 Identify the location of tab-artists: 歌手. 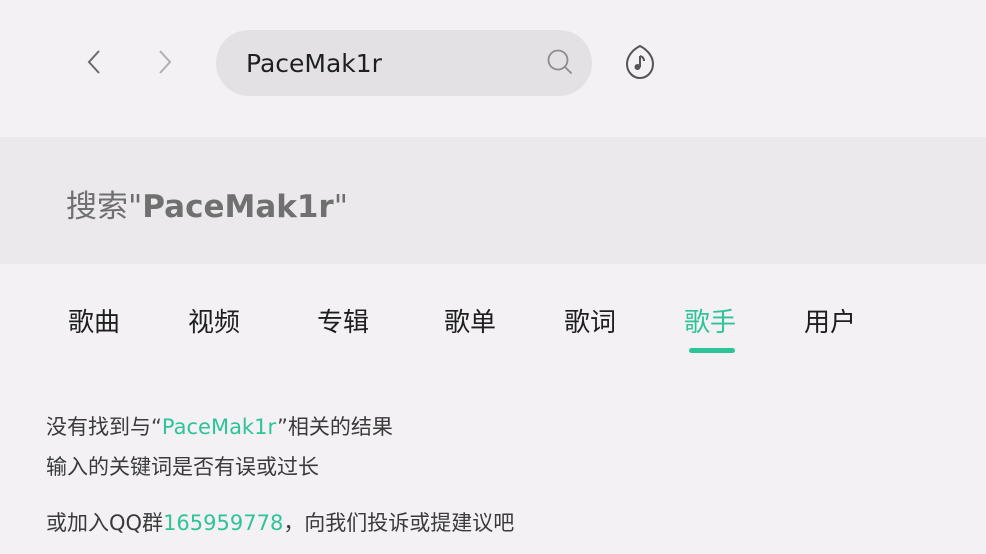
(710, 320).